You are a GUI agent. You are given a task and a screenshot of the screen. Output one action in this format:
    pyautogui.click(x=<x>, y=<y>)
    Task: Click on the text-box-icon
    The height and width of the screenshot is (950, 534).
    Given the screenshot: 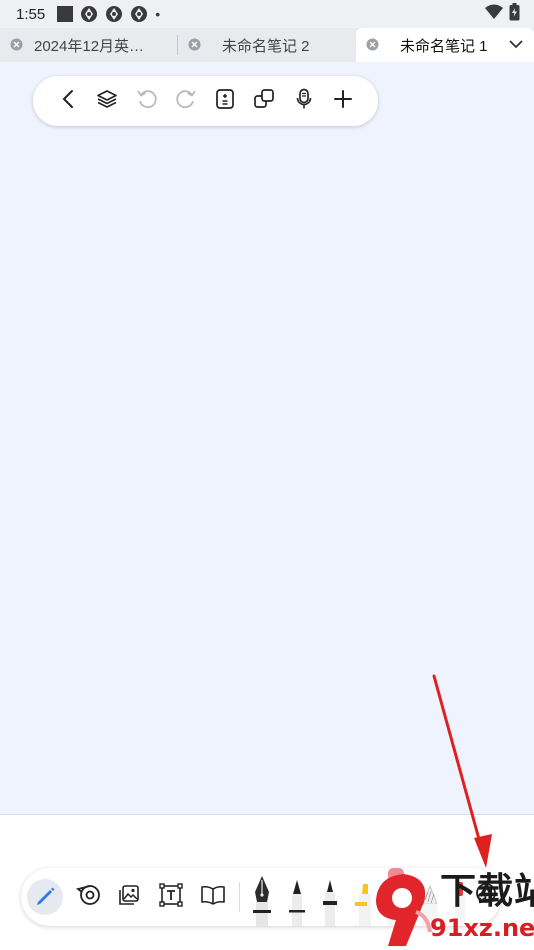 What is the action you would take?
    pyautogui.click(x=171, y=897)
    